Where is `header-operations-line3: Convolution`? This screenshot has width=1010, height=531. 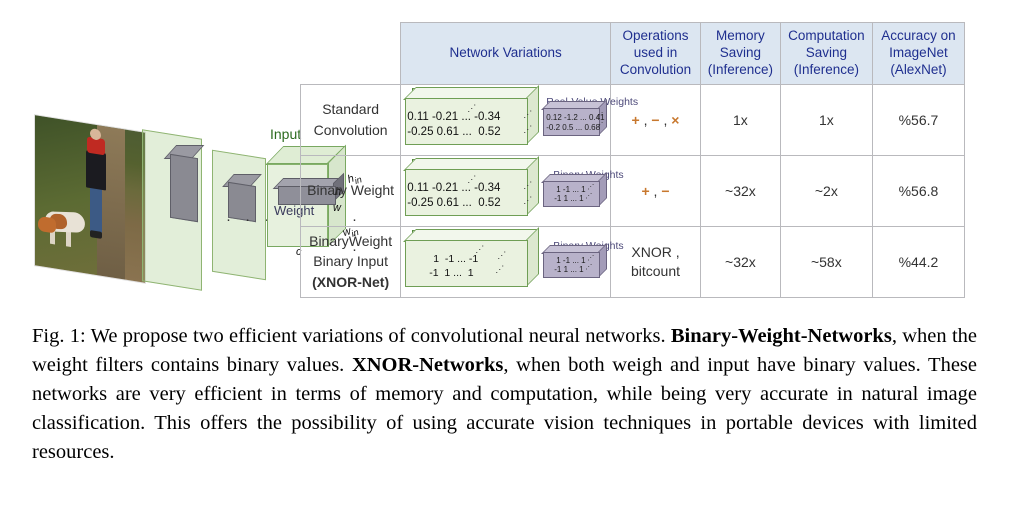 header-operations-line3: Convolution is located at coordinates (655, 69).